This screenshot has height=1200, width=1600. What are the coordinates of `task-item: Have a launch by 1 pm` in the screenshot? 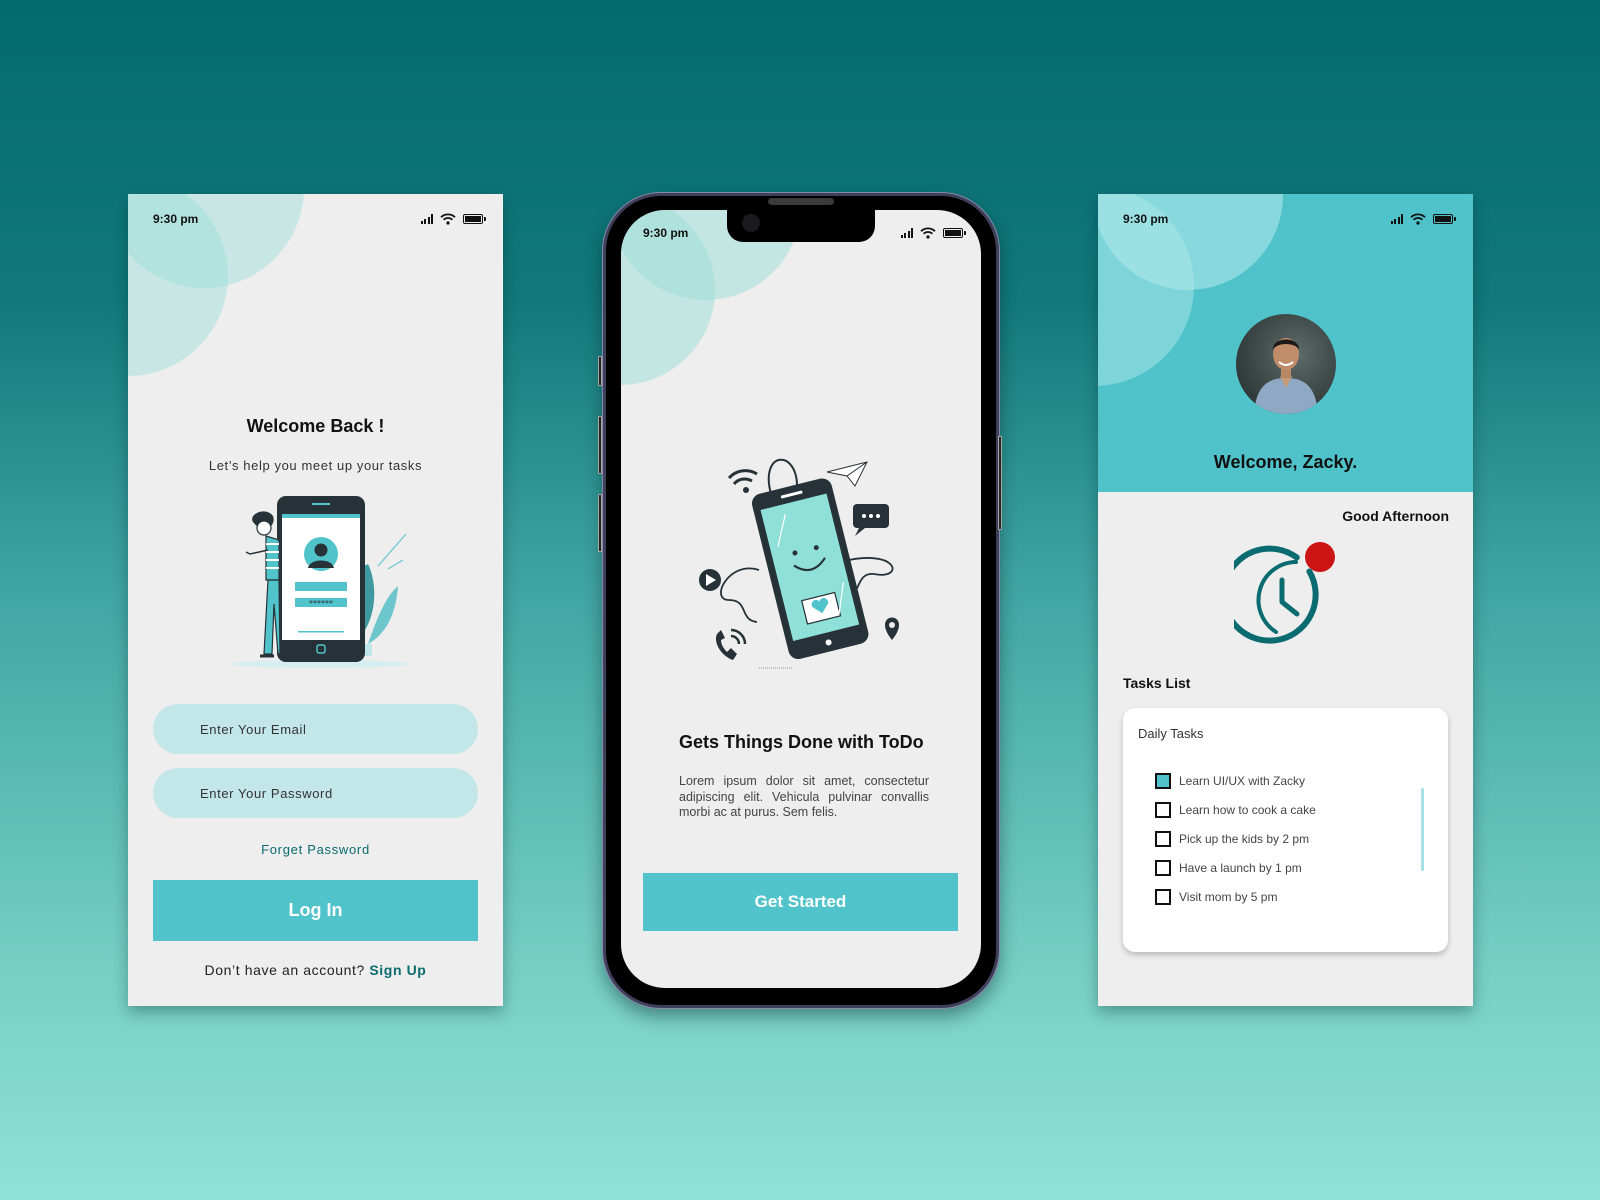 It's located at (1235, 867).